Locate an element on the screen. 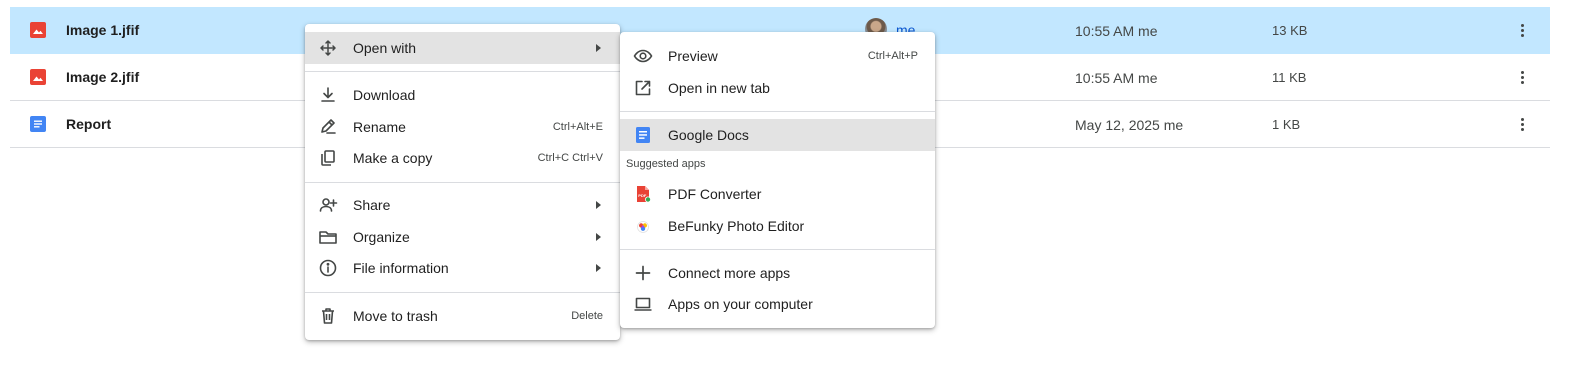 The height and width of the screenshot is (368, 1595). menu-item-move-to-trash: Move to trash Delete is located at coordinates (462, 316).